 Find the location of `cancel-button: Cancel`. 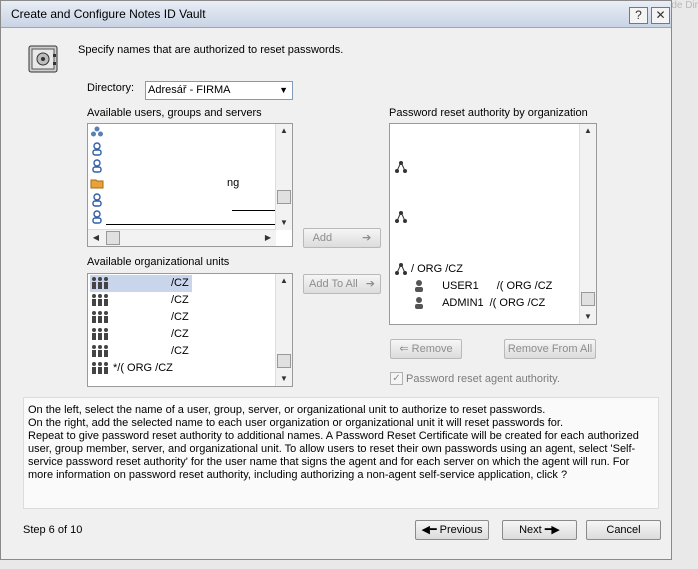

cancel-button: Cancel is located at coordinates (623, 530).